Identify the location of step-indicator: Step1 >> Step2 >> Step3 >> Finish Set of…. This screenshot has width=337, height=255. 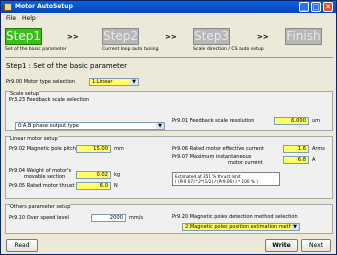
(169, 41).